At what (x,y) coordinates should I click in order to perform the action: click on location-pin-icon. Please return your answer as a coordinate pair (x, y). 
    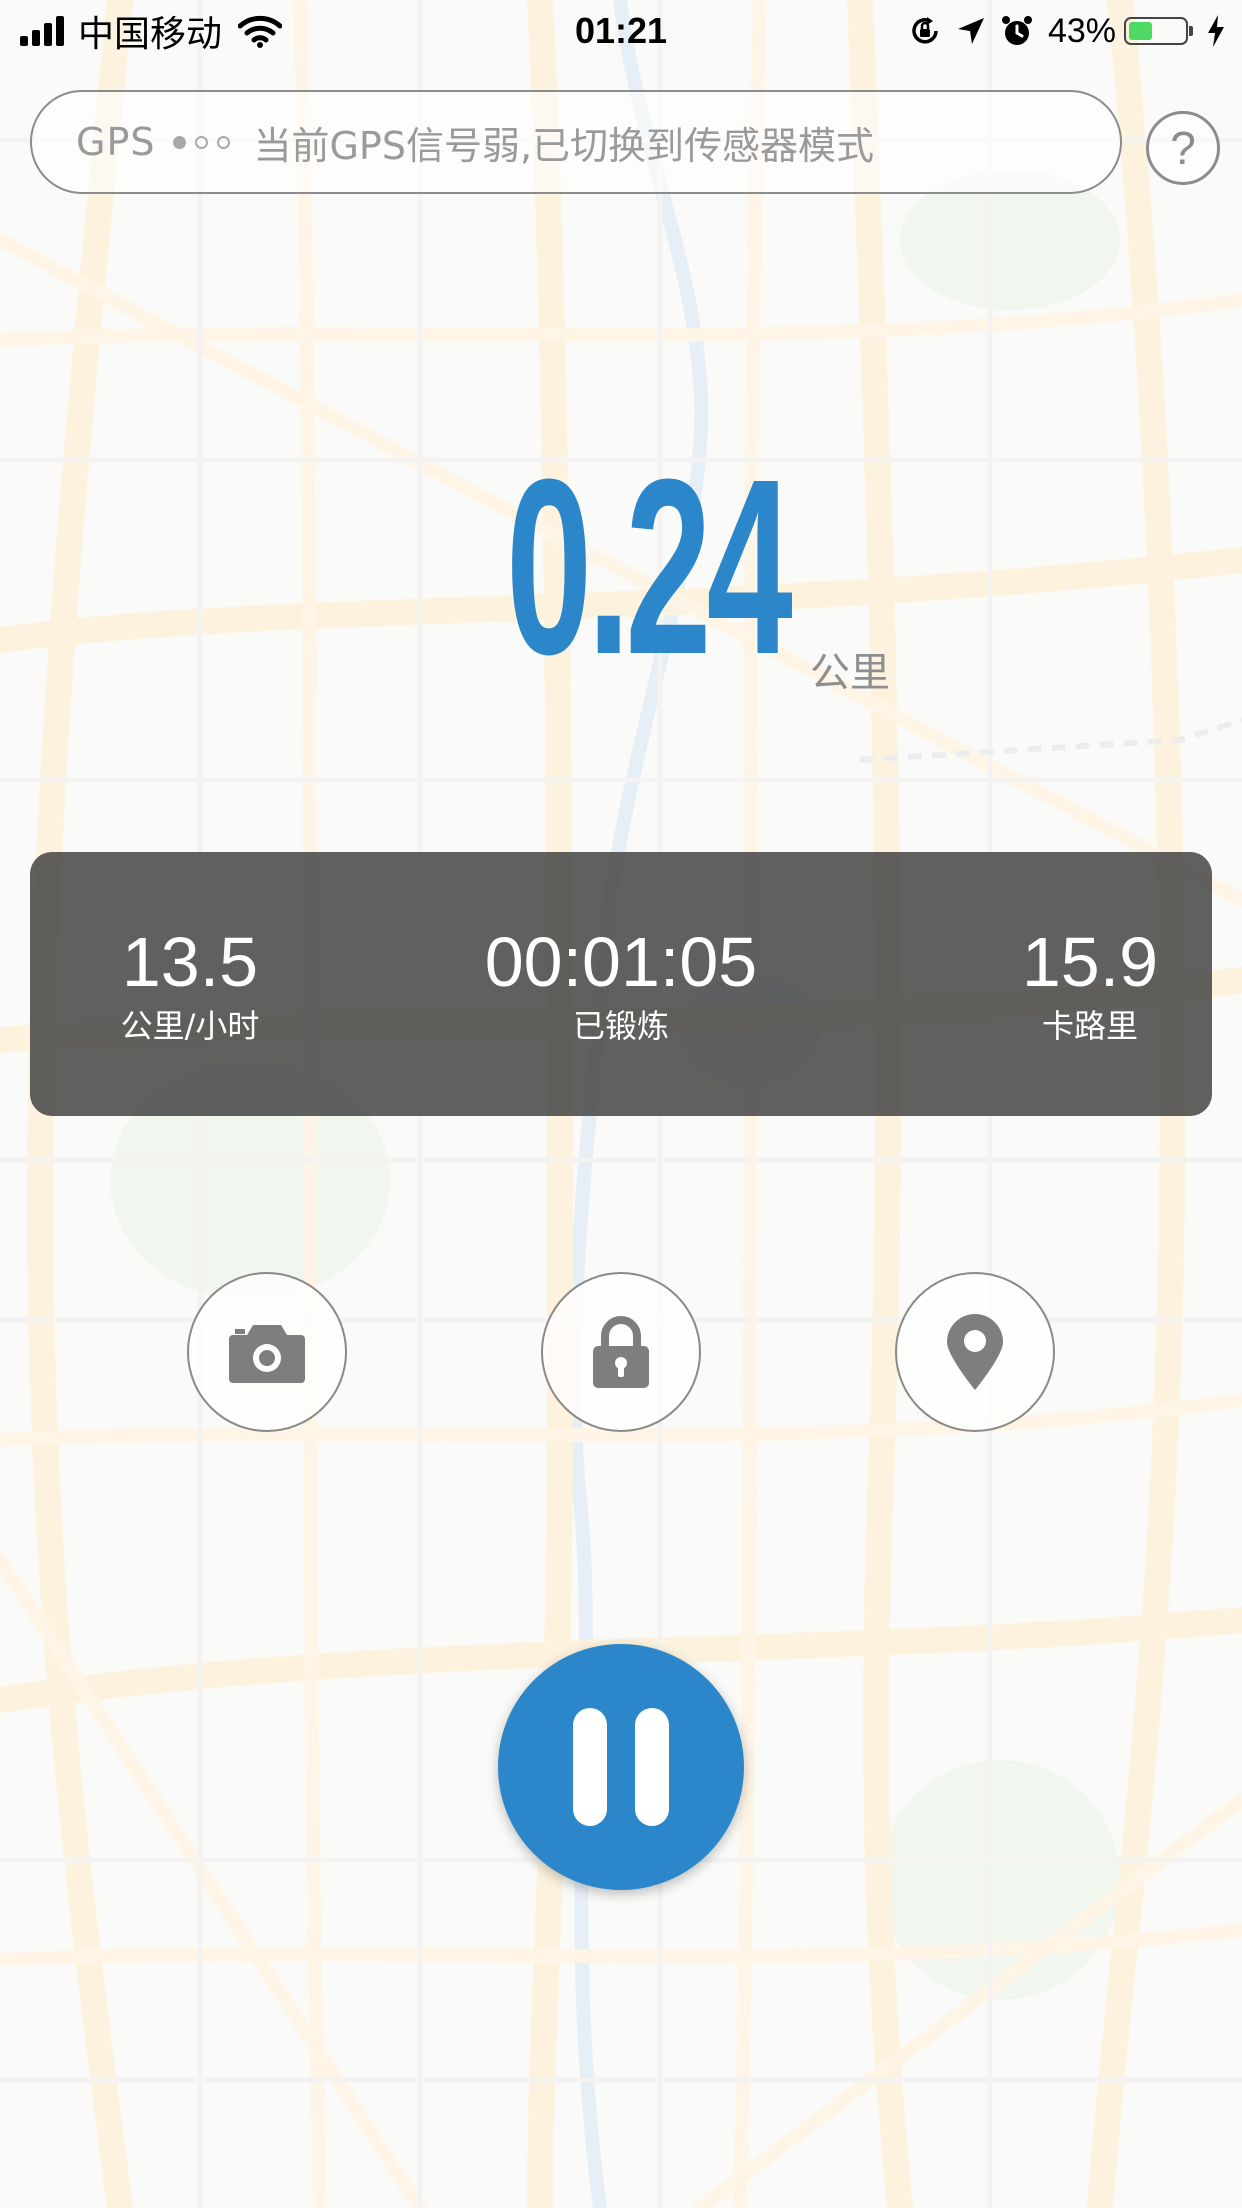
    Looking at the image, I should click on (975, 1352).